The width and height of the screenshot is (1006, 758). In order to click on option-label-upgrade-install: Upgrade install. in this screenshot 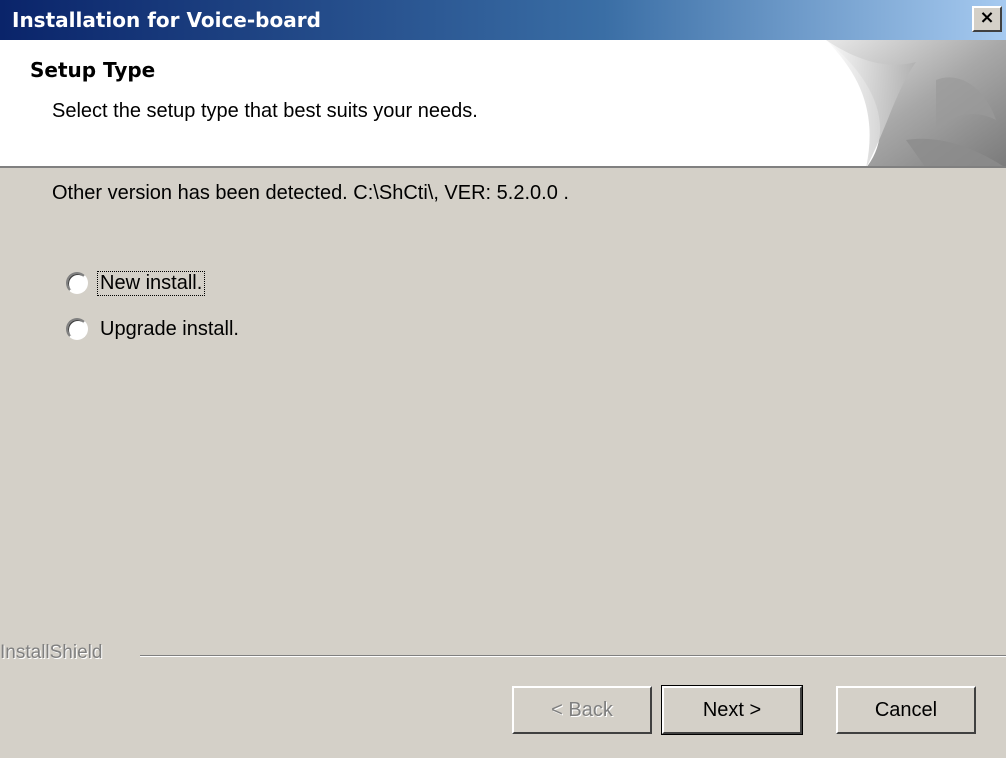, I will do `click(169, 329)`.